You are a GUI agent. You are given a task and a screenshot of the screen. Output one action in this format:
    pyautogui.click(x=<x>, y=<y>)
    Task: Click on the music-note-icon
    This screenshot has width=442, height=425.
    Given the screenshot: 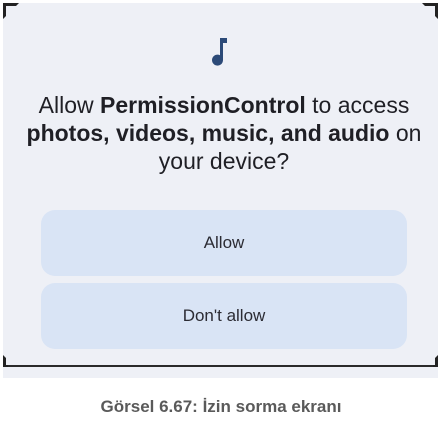 What is the action you would take?
    pyautogui.click(x=219, y=52)
    